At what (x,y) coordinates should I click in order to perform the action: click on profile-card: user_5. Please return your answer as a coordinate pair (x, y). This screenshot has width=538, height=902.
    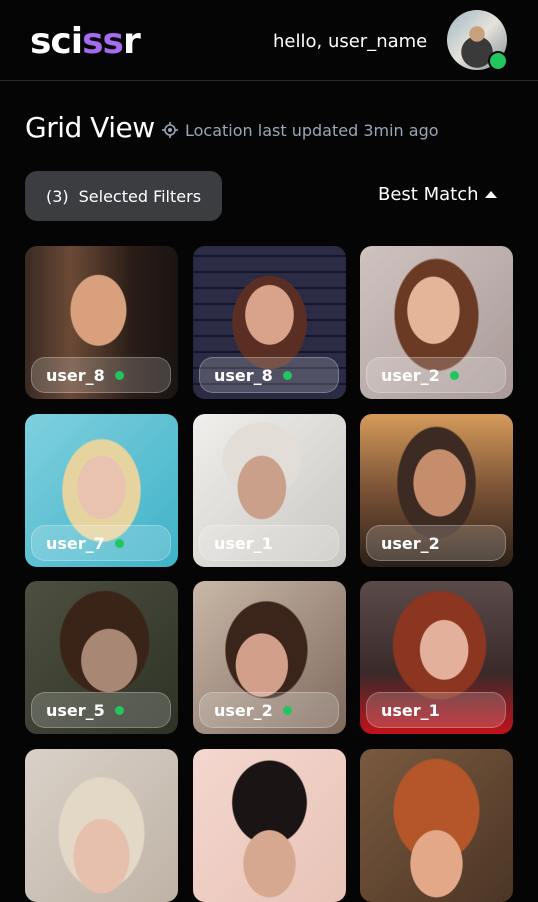
    Looking at the image, I should click on (101, 657).